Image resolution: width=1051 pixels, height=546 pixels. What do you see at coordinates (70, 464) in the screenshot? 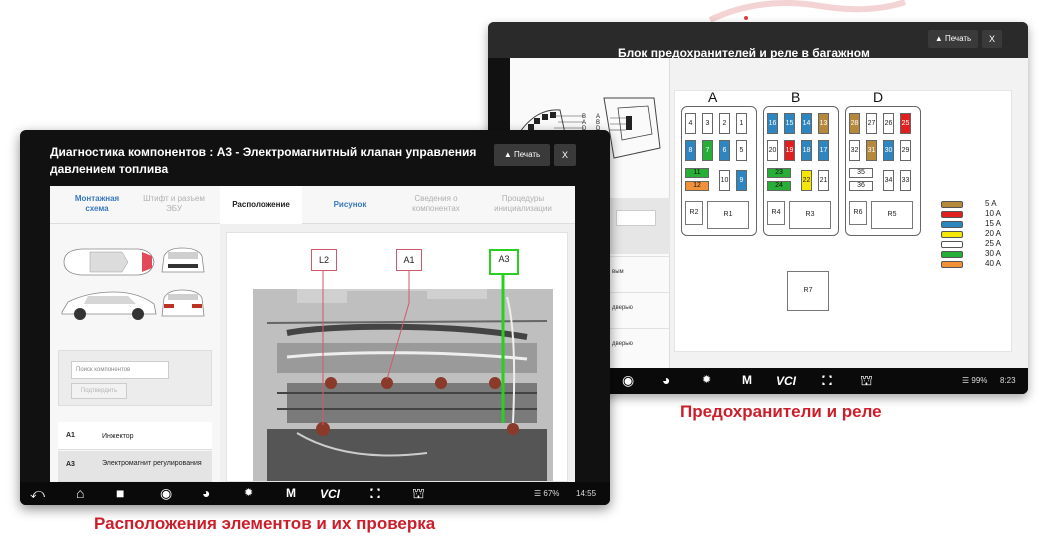
I see `component-code: A3` at bounding box center [70, 464].